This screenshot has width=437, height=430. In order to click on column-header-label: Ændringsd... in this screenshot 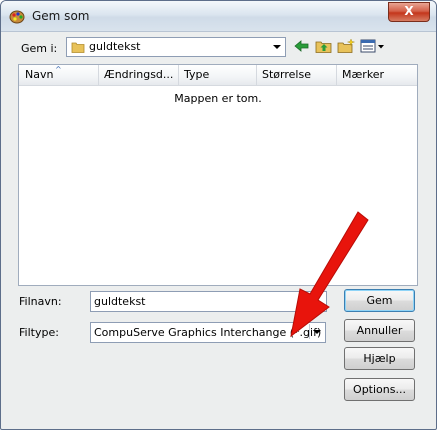, I will do `click(139, 74)`.